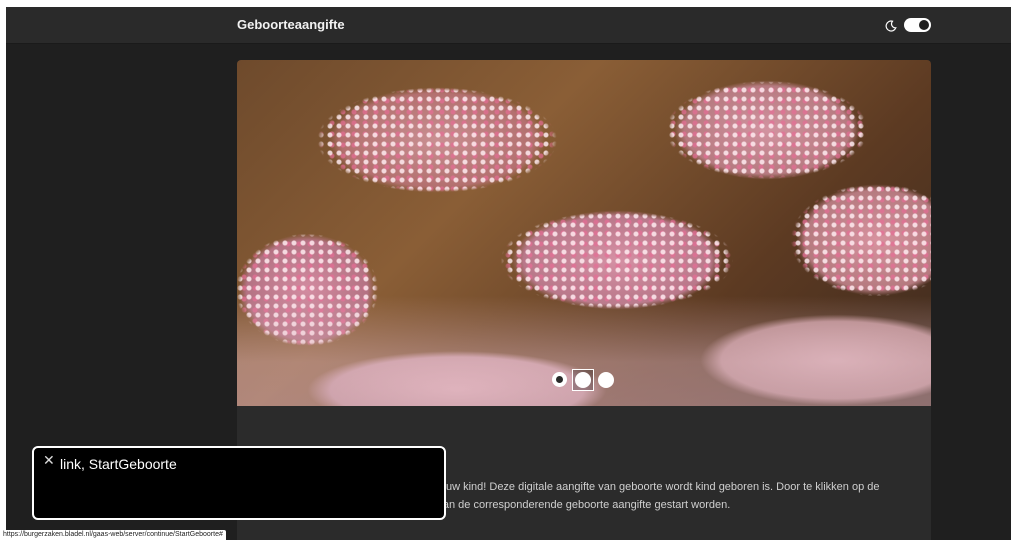 The width and height of the screenshot is (1011, 540). Describe the element at coordinates (891, 25) in the screenshot. I see `moon-icon` at that location.